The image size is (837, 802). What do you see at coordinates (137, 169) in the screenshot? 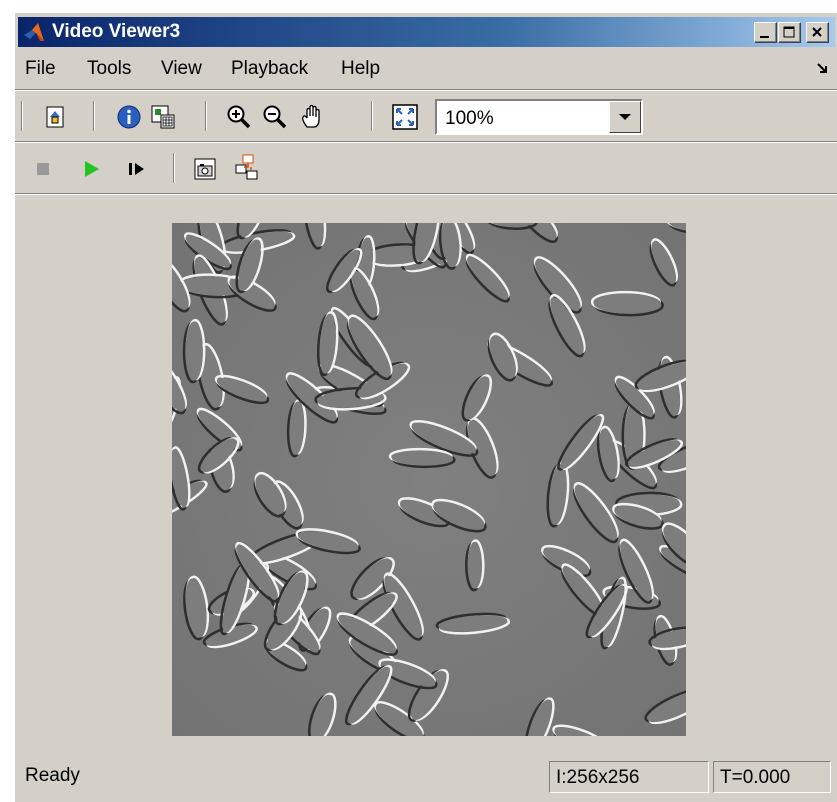
I see `step-forward-icon` at bounding box center [137, 169].